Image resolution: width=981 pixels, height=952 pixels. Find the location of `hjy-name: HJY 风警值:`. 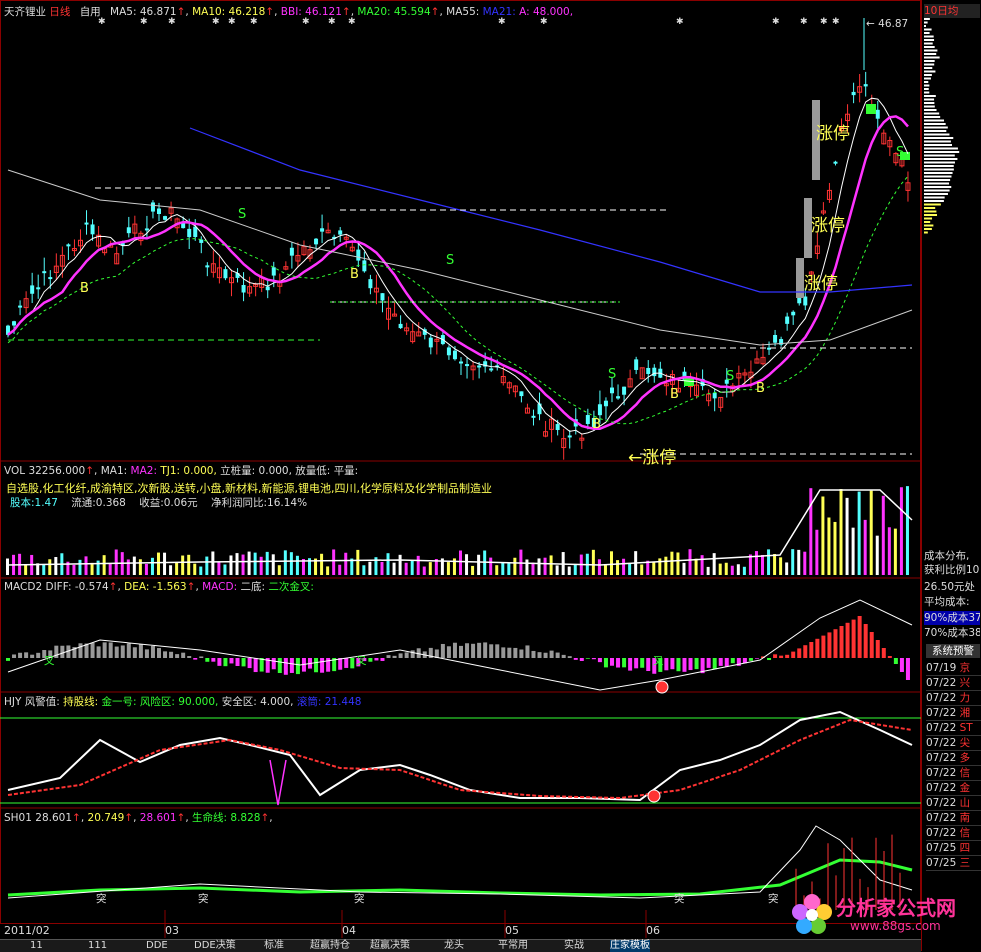

hjy-name: HJY 风警值: is located at coordinates (32, 702).